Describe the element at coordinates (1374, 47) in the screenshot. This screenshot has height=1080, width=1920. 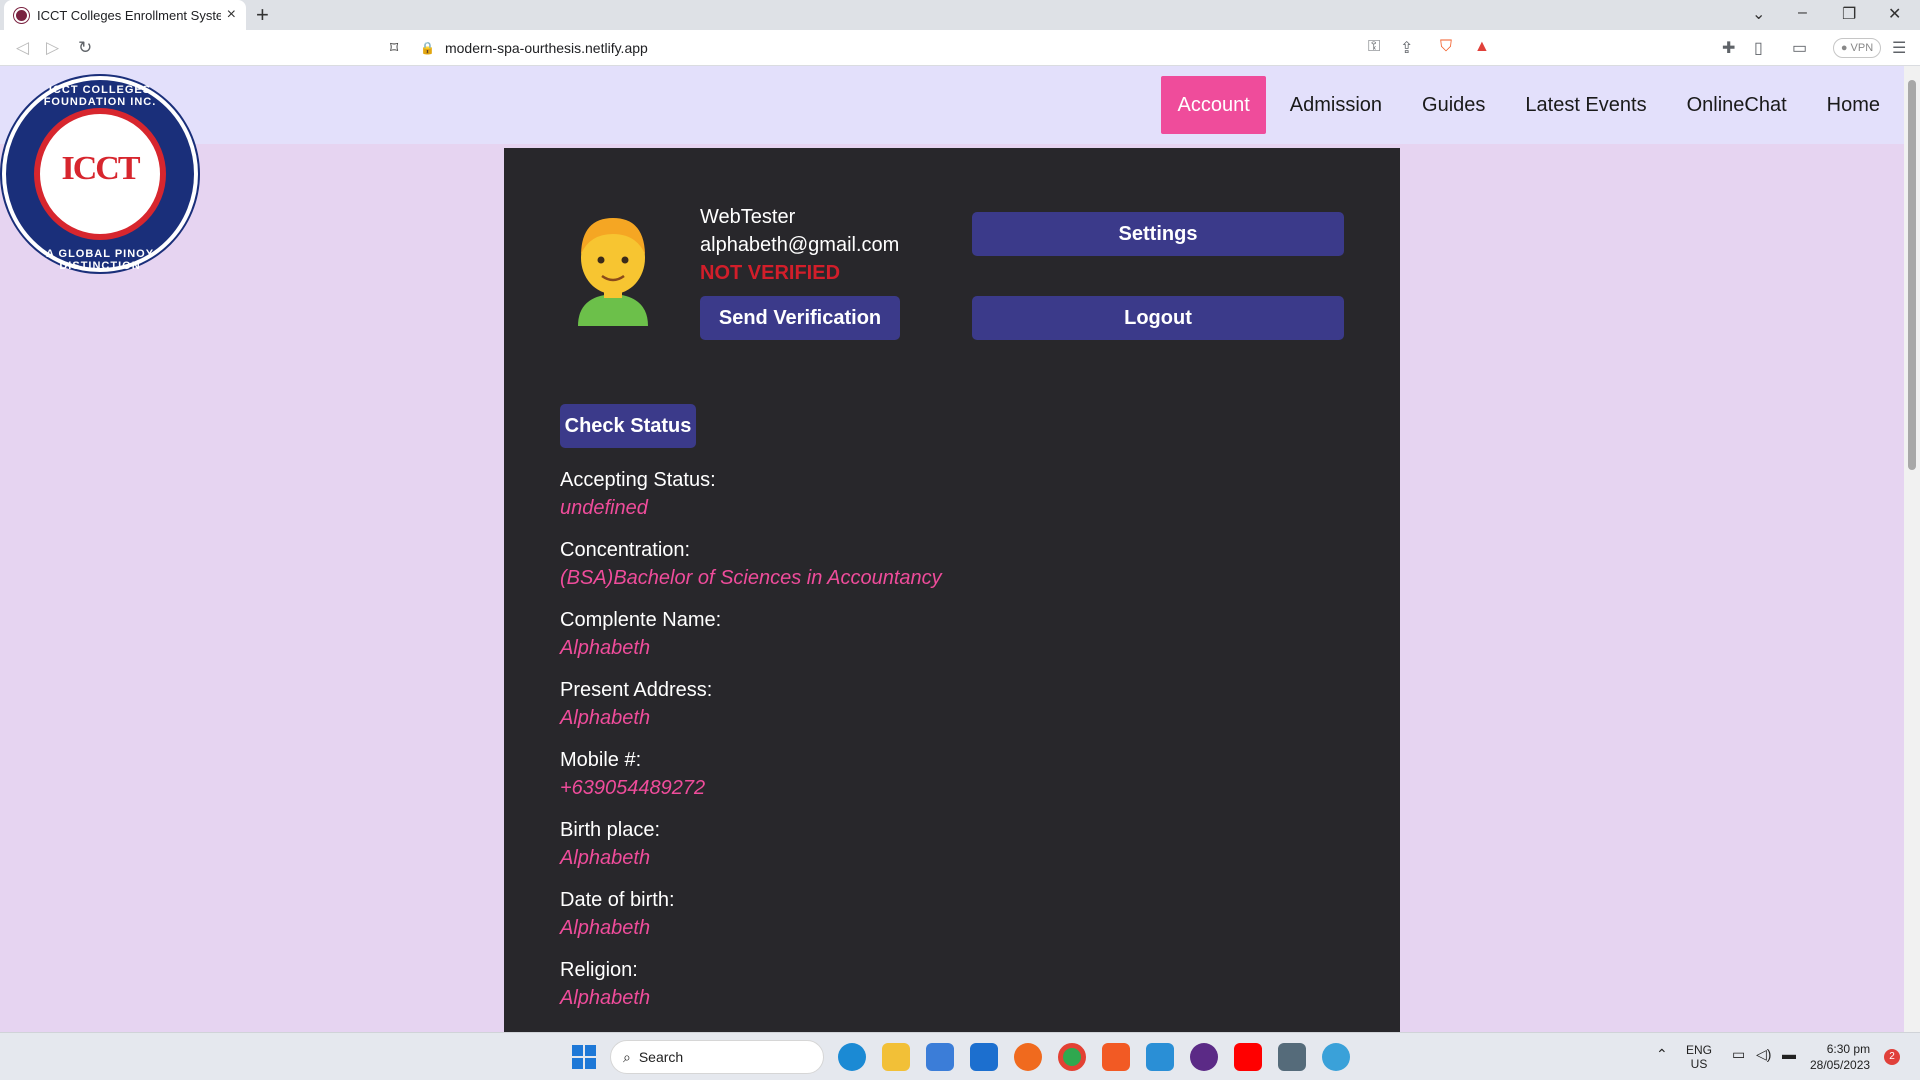
I see `key-icon: ⚿` at that location.